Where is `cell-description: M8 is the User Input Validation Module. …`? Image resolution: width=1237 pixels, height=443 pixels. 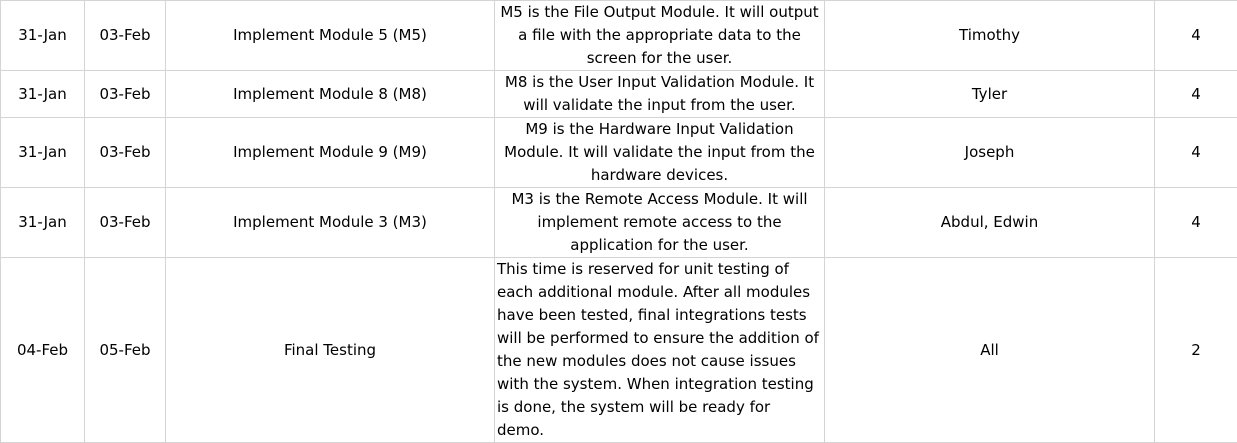
cell-description: M8 is the User Input Validation Module. … is located at coordinates (660, 94).